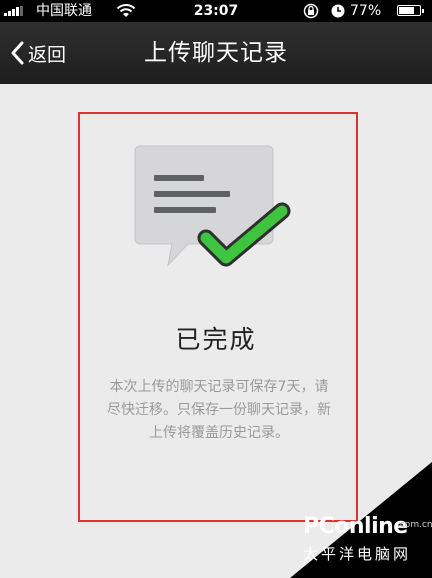 The height and width of the screenshot is (578, 432). I want to click on watermark-domain: .com.cn, so click(414, 525).